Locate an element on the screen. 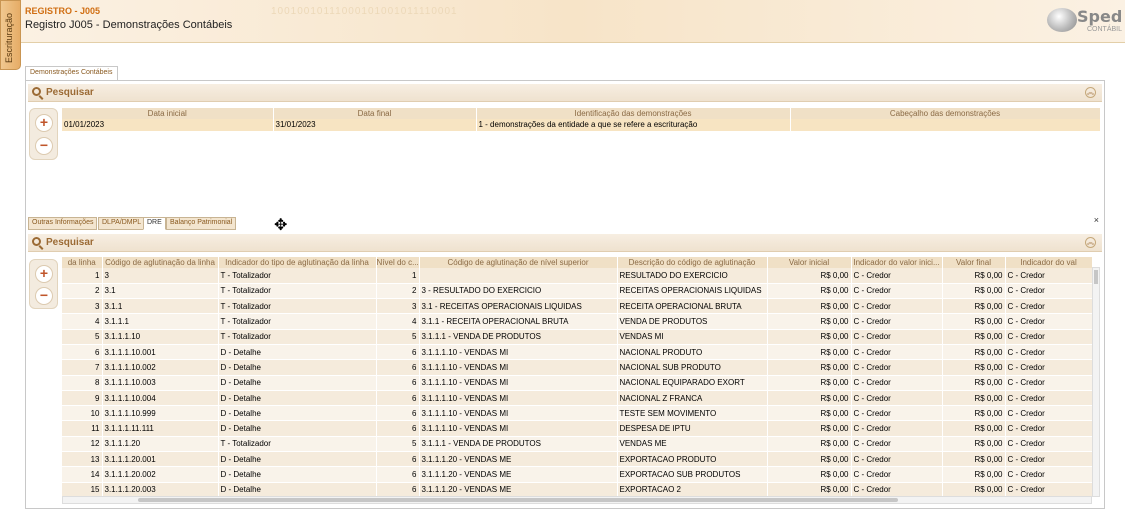 Image resolution: width=1125 pixels, height=511 pixels. column-header: Cabeçalho das demonstrações is located at coordinates (945, 113).